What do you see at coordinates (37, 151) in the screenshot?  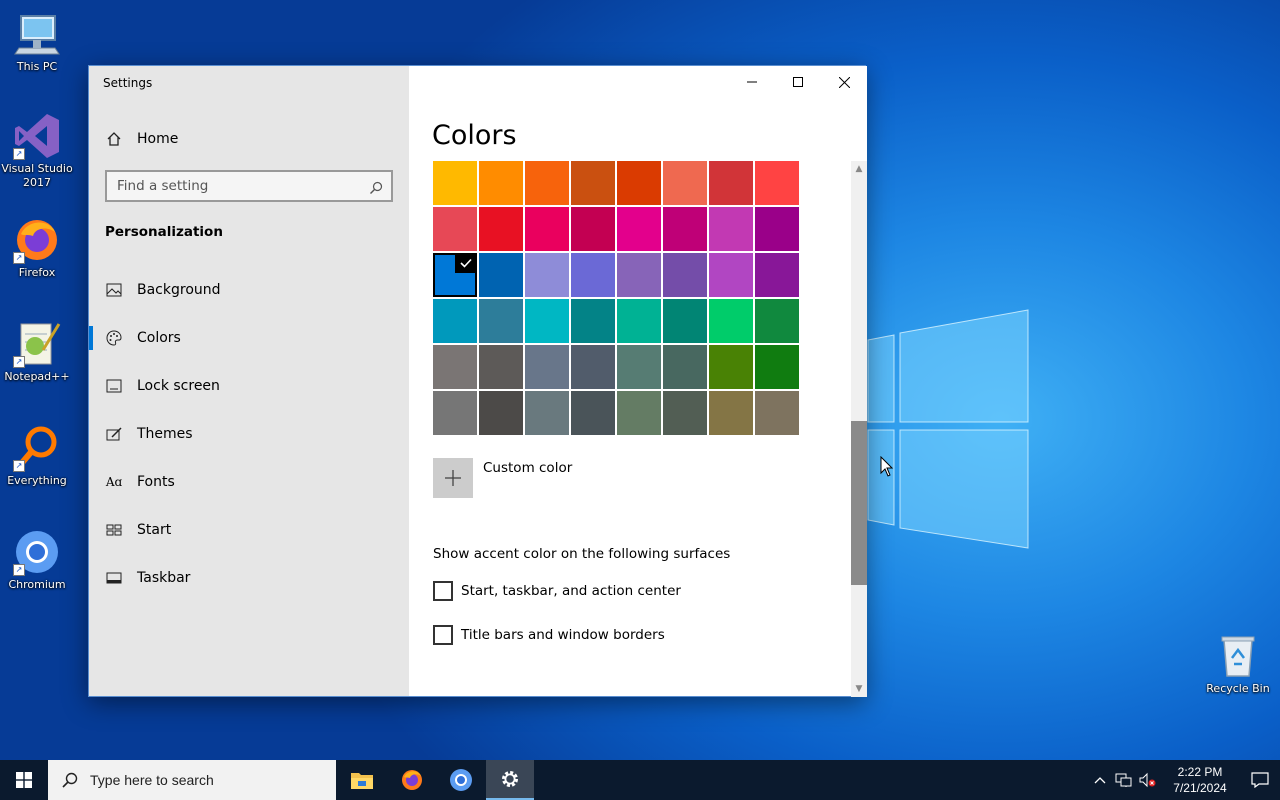 I see `desktop-icon-visual-studio: ↗ Visual Studio 2017` at bounding box center [37, 151].